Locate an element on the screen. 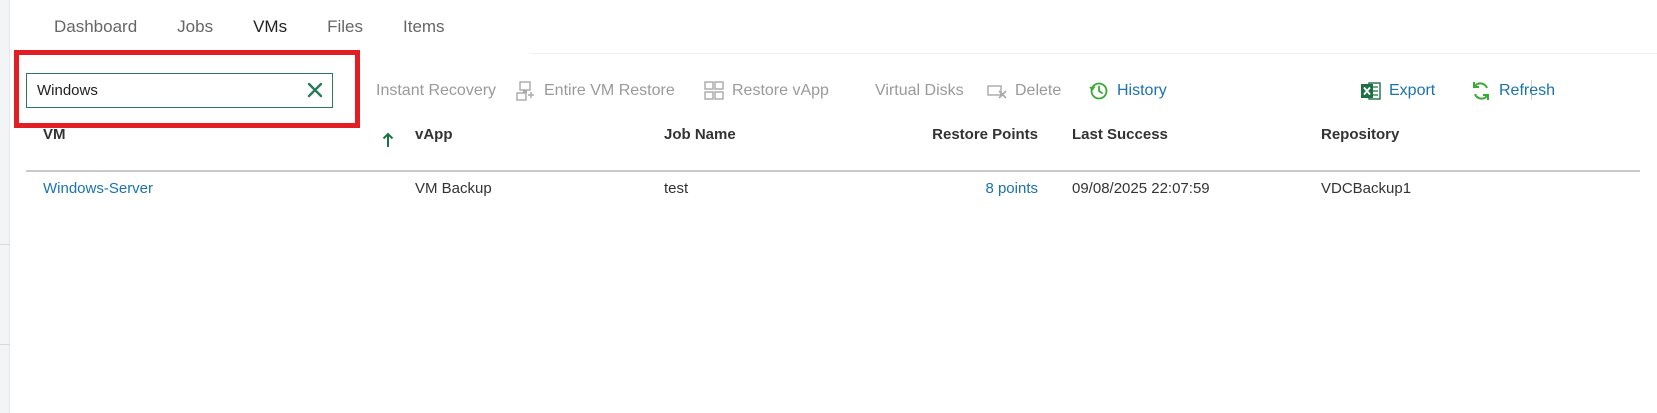  vapp-restore-icon is located at coordinates (714, 91).